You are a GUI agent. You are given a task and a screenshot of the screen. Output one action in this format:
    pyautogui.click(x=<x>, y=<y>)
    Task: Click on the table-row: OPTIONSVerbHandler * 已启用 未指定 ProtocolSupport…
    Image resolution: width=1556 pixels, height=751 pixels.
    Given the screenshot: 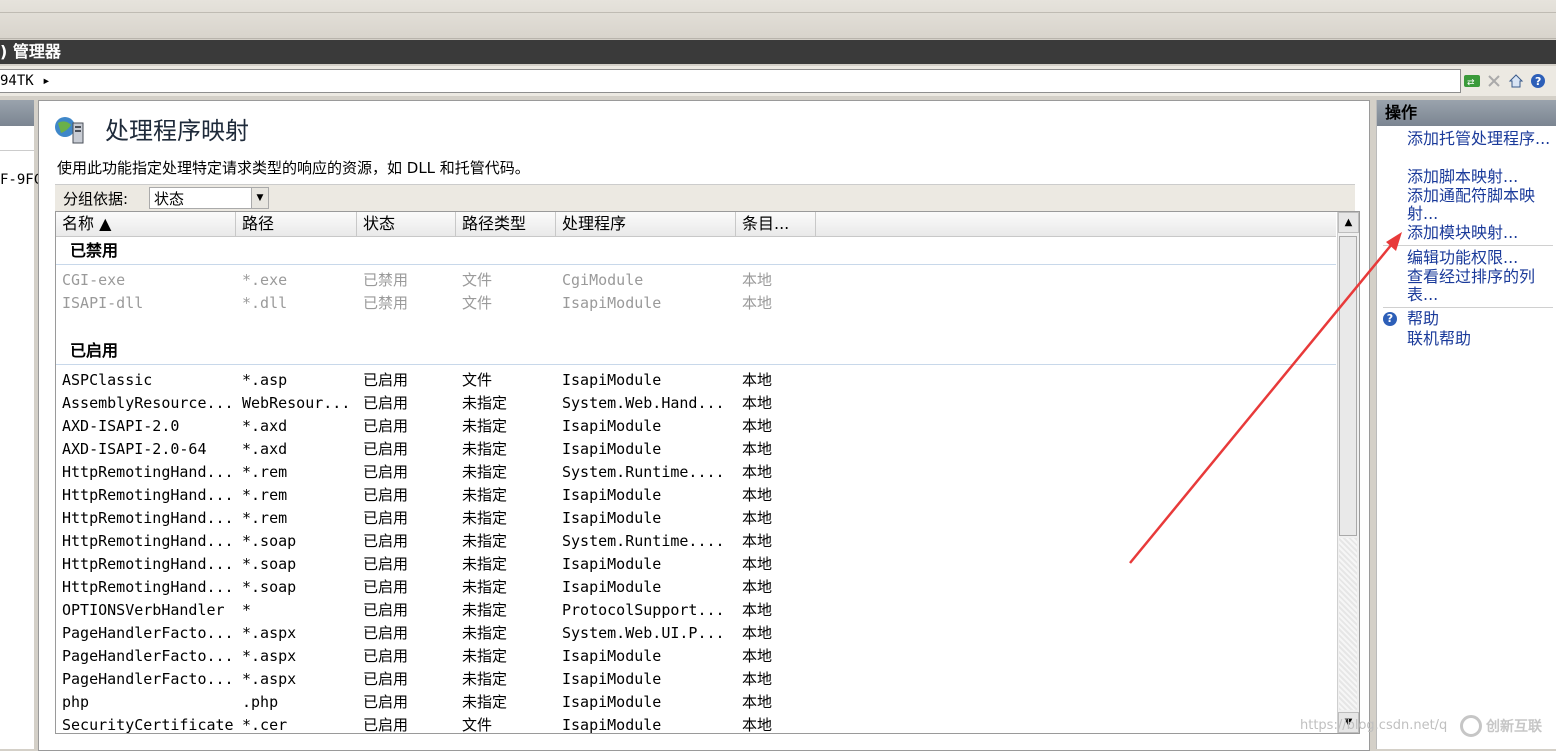 What is the action you would take?
    pyautogui.click(x=696, y=610)
    